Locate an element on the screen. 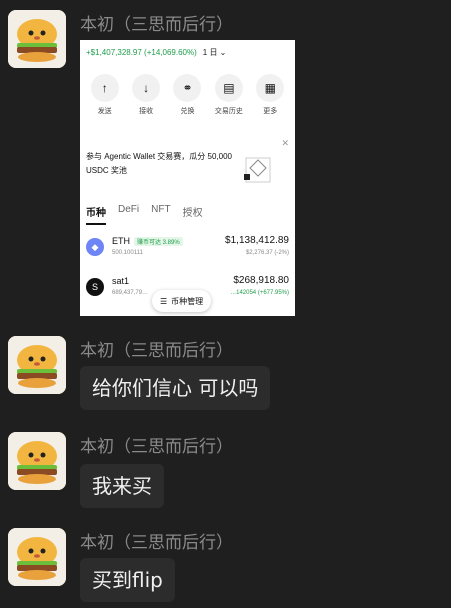 The height and width of the screenshot is (608, 451). tab-defi: DeFi is located at coordinates (129, 209).